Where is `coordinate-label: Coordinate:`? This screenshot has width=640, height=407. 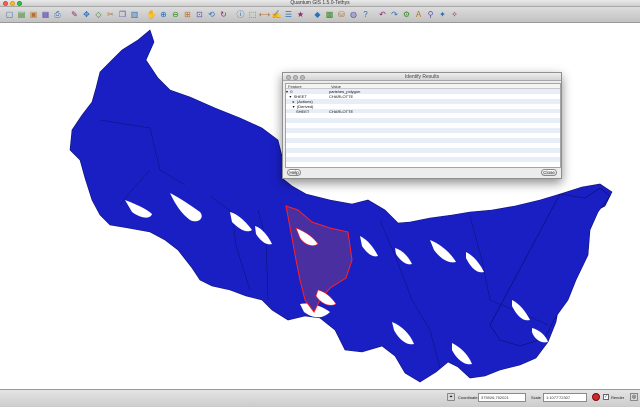 coordinate-label: Coordinate: is located at coordinates (468, 397).